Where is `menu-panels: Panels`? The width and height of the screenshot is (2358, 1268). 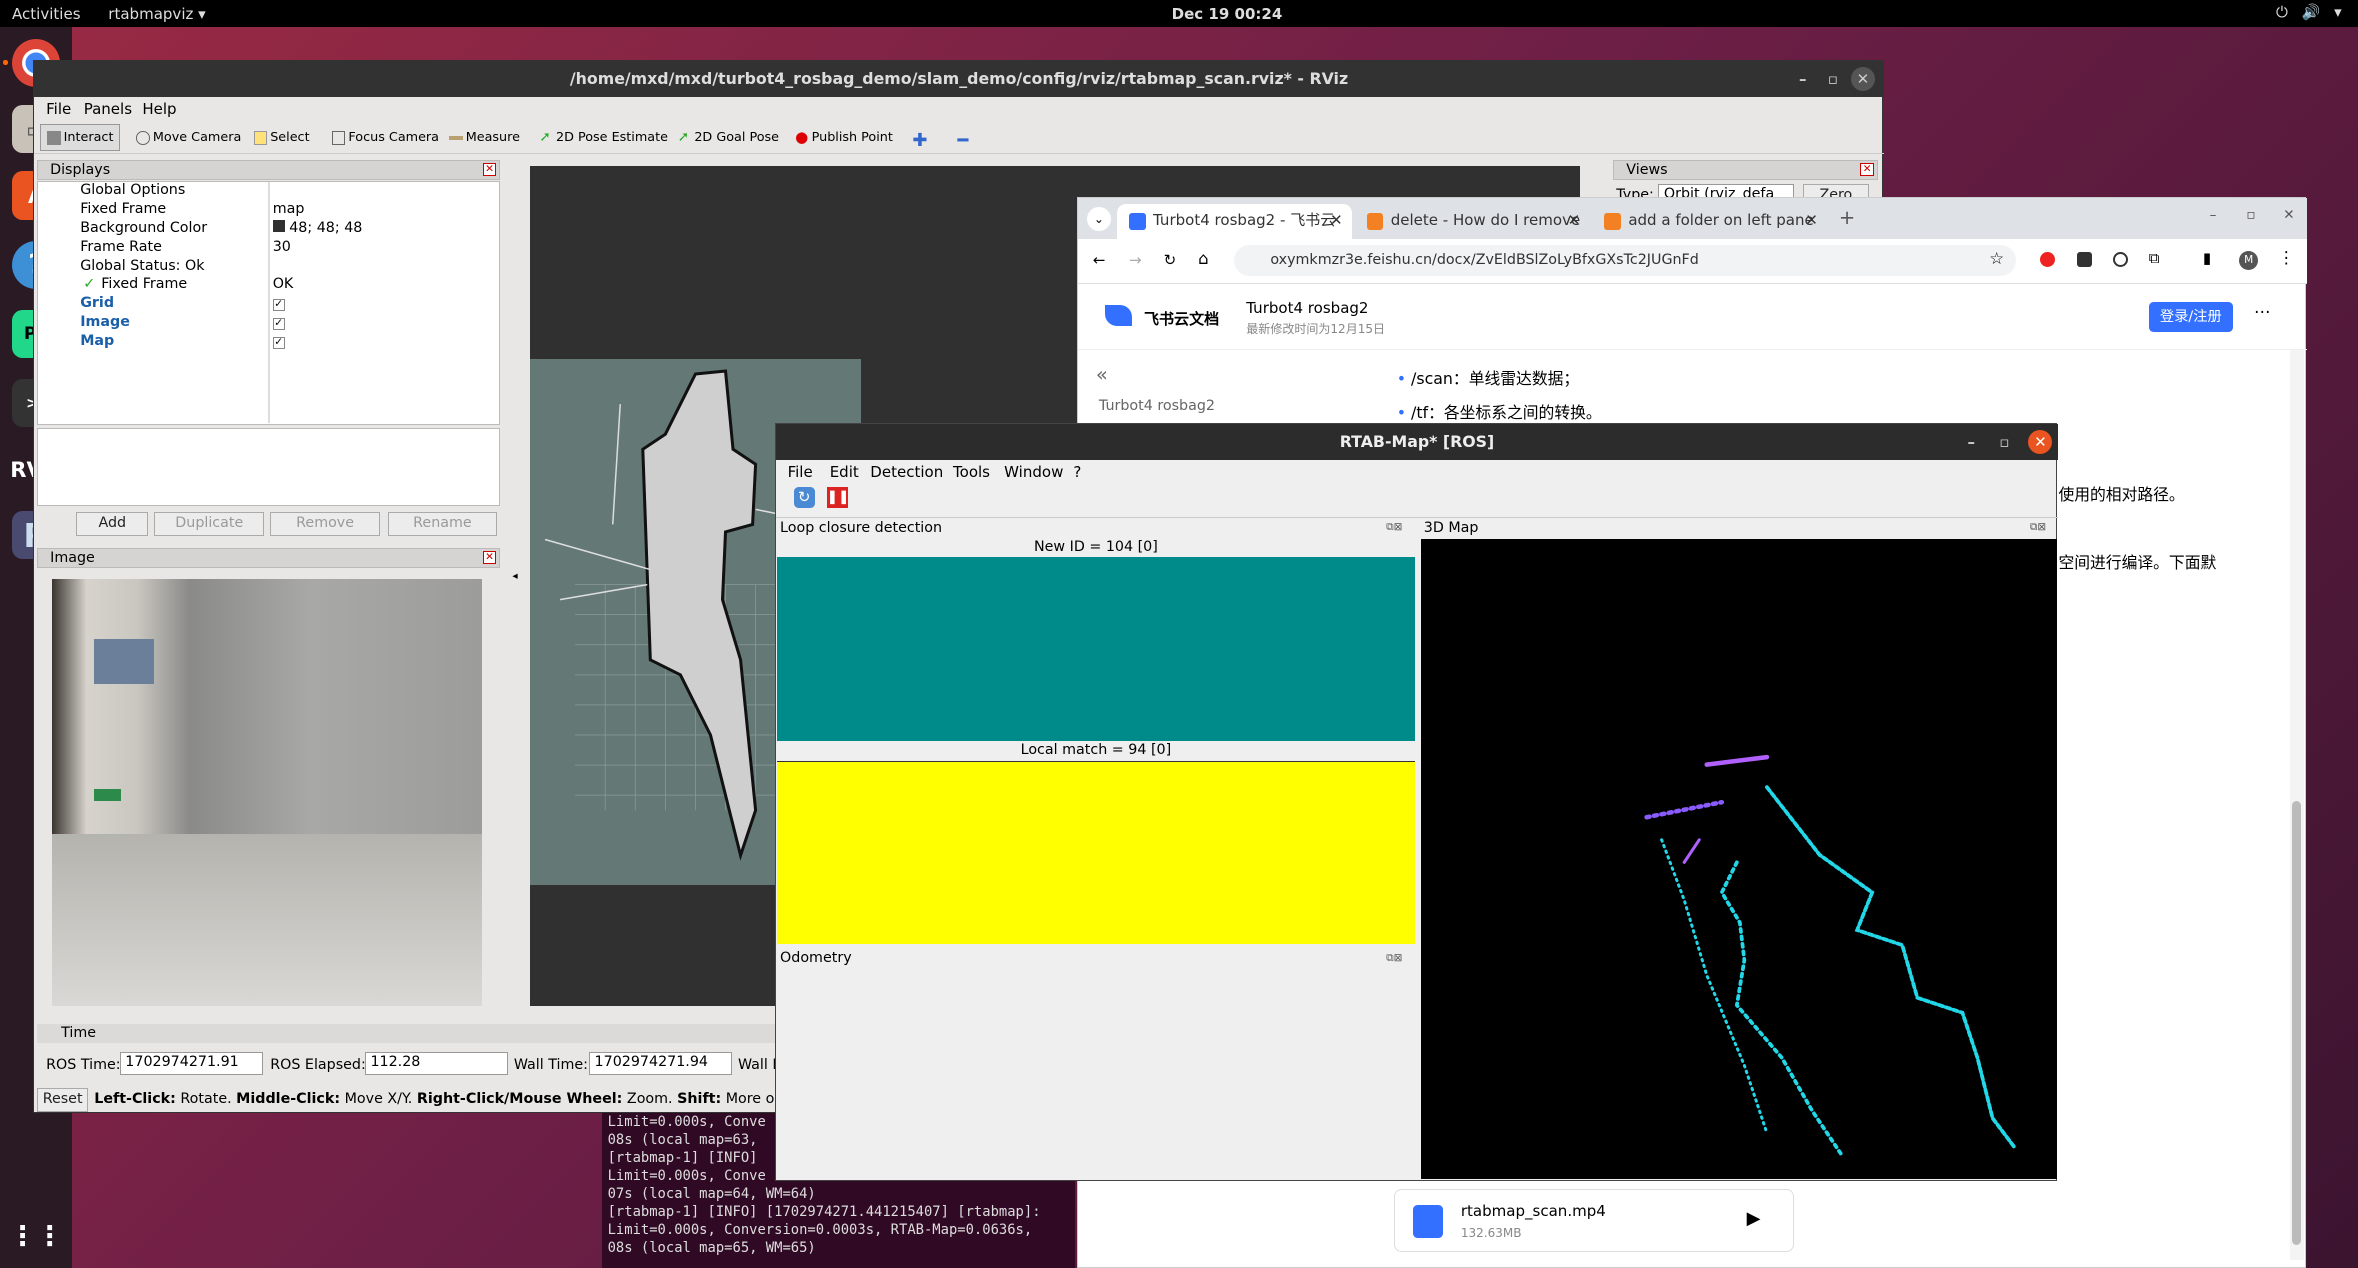
menu-panels: Panels is located at coordinates (108, 109).